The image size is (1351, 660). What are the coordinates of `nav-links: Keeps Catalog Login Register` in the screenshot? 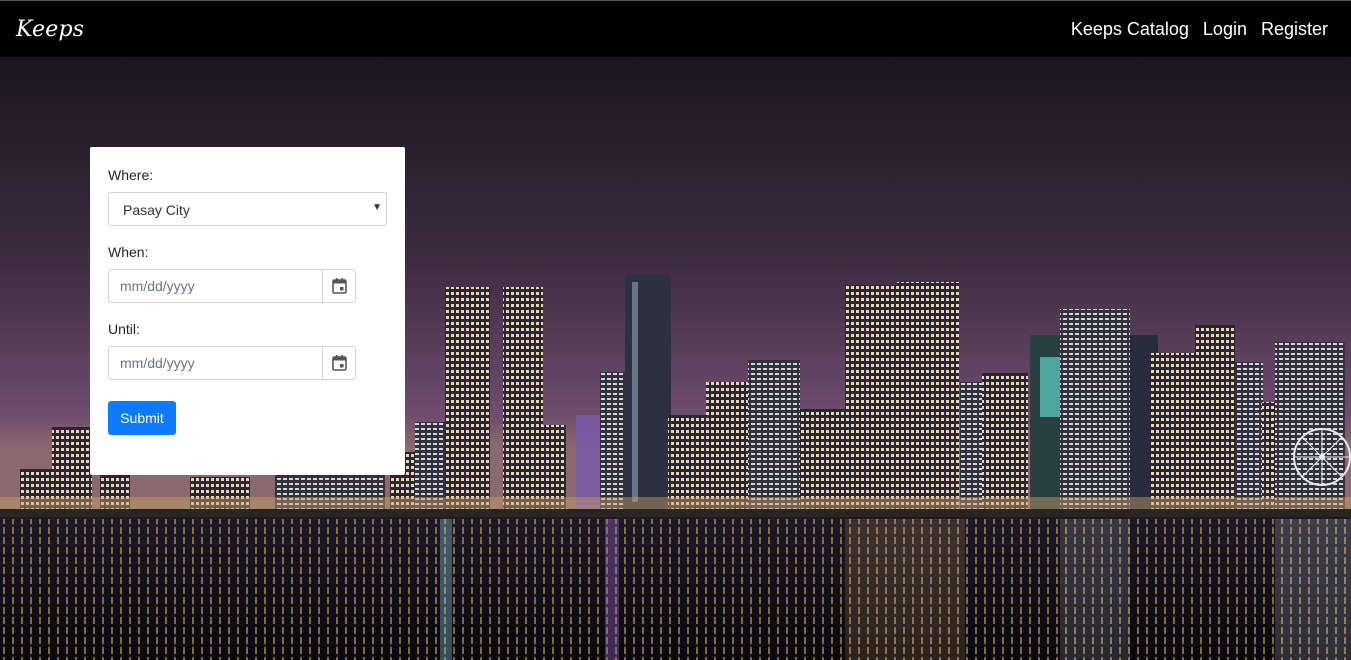 It's located at (1203, 29).